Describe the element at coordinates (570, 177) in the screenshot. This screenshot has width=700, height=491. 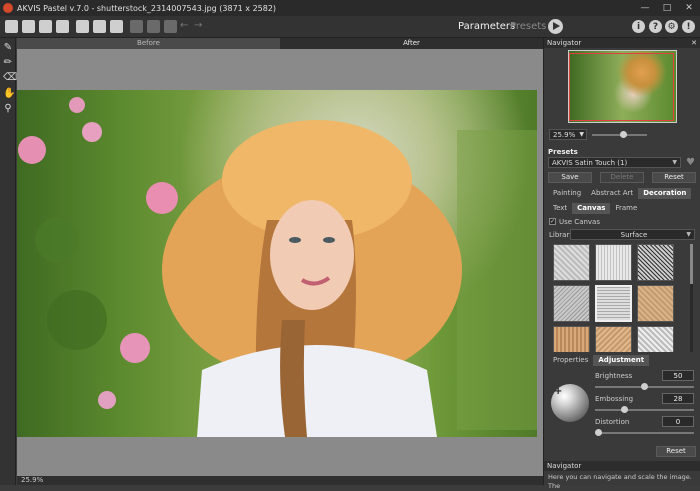
I see `save-preset-button: Save` at that location.